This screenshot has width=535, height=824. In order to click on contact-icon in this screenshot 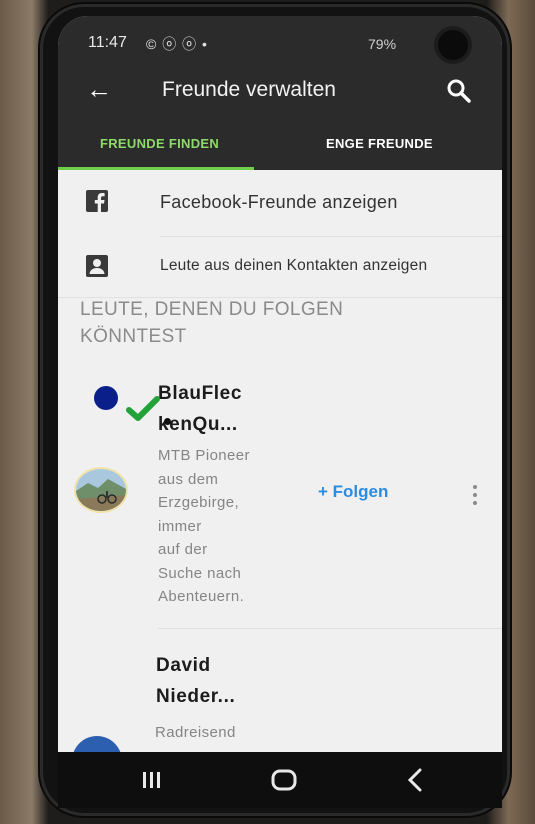, I will do `click(97, 266)`.